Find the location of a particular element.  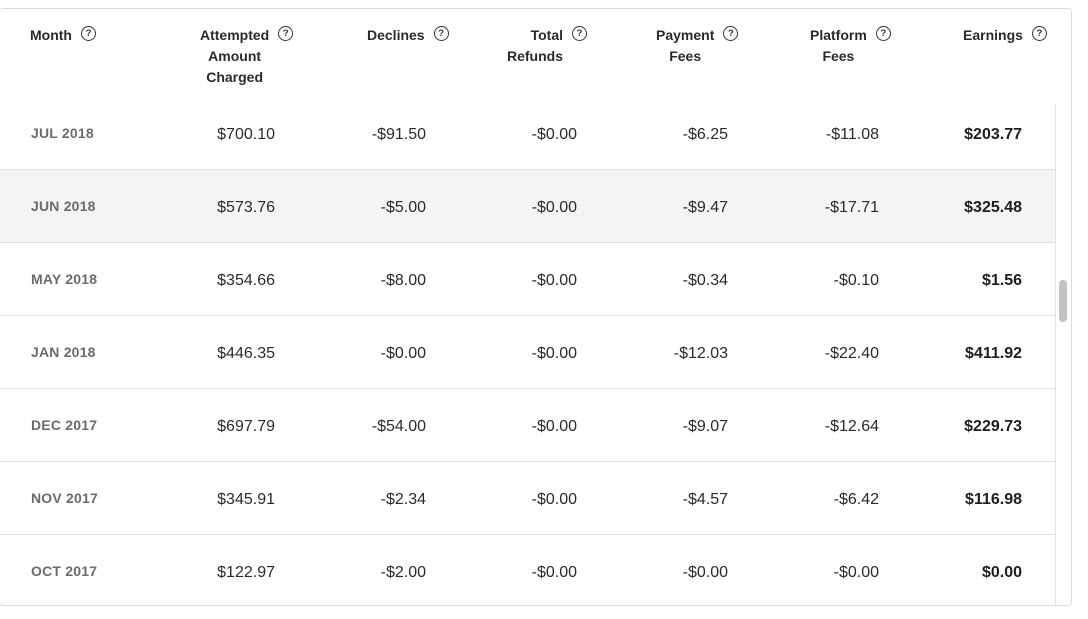

cell-earnings: $411.92 is located at coordinates (993, 353).